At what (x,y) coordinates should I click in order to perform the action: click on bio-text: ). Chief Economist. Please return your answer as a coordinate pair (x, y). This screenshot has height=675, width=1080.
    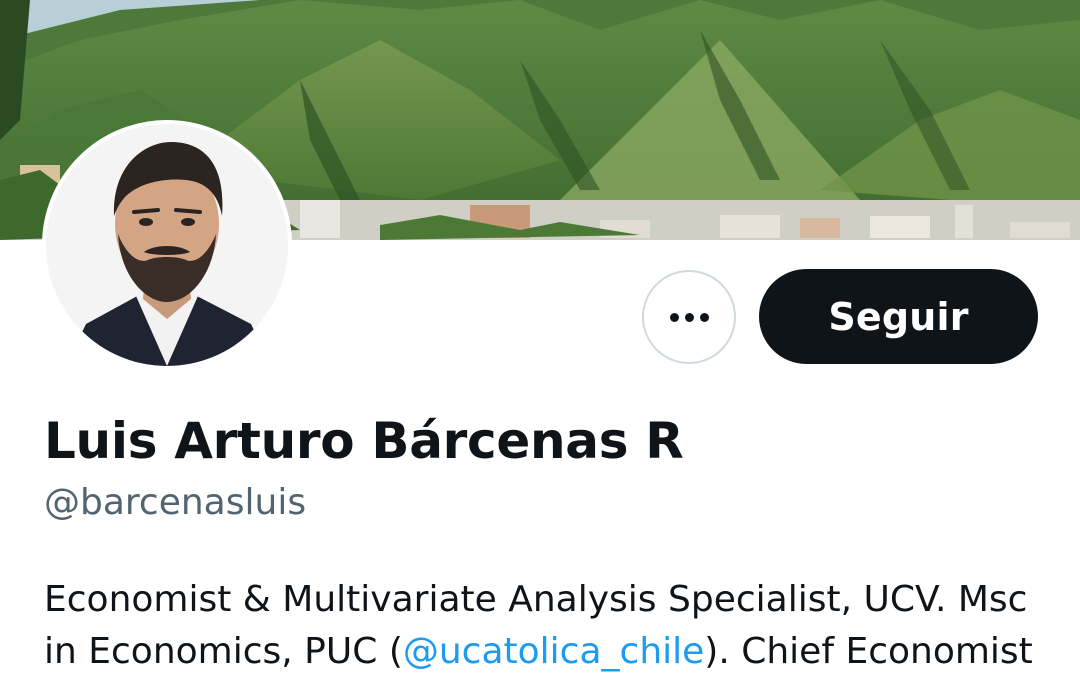
    Looking at the image, I should click on (868, 651).